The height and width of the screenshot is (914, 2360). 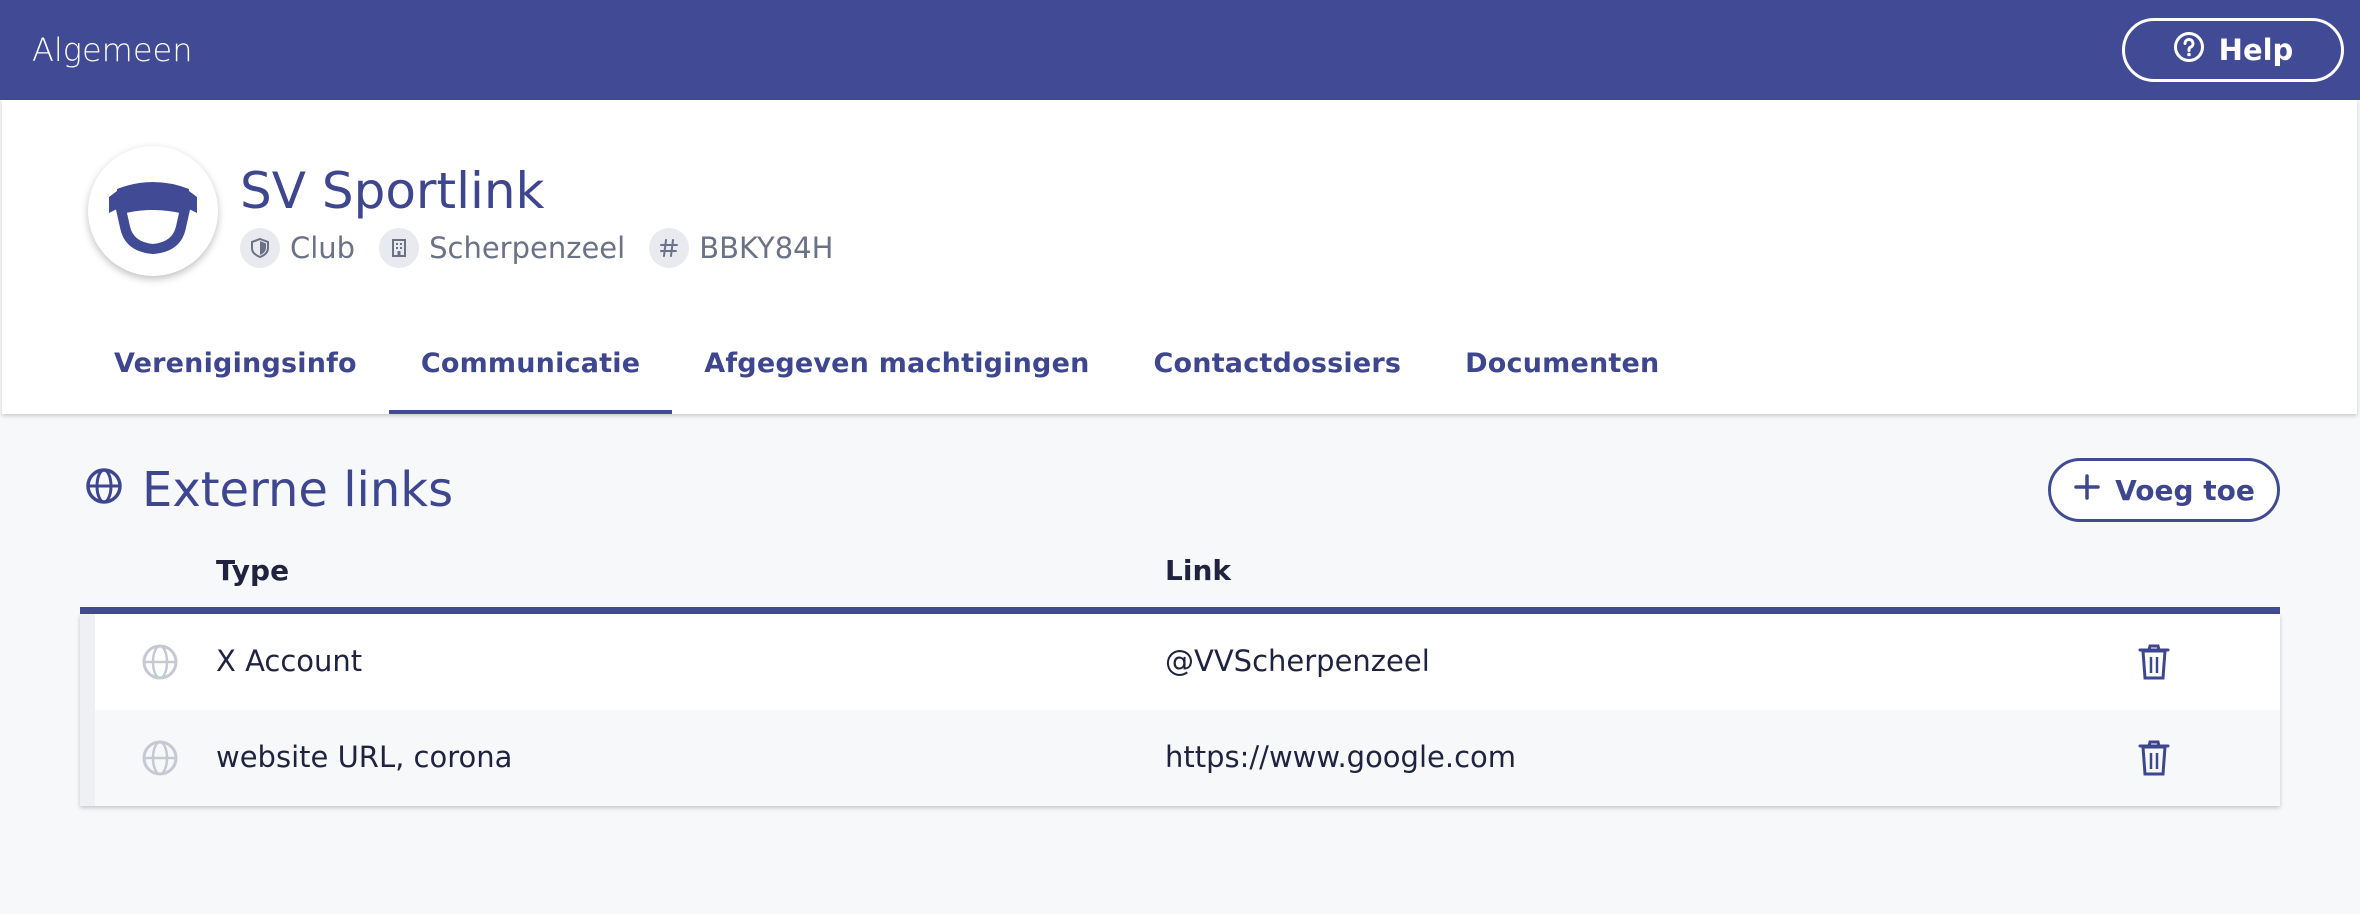 What do you see at coordinates (323, 248) in the screenshot?
I see `meta-type-label: Club` at bounding box center [323, 248].